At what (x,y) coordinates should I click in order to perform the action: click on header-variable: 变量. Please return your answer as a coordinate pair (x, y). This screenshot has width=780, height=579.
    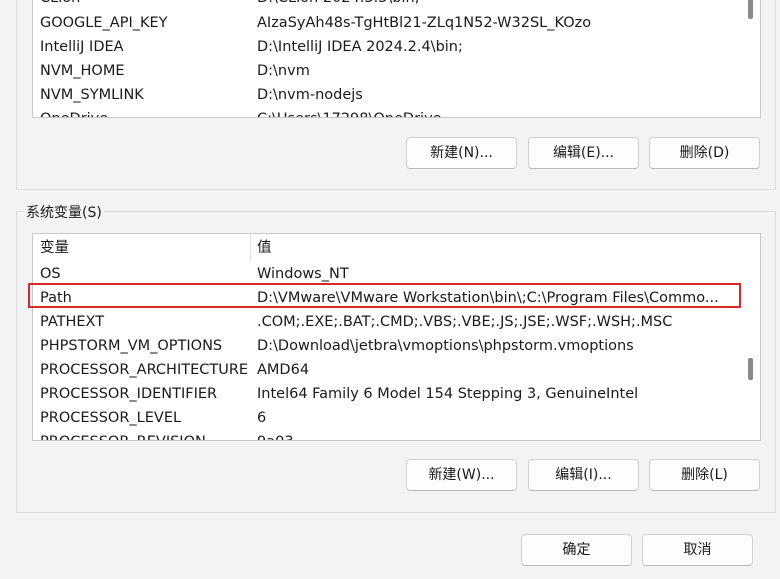
    Looking at the image, I should click on (54, 248).